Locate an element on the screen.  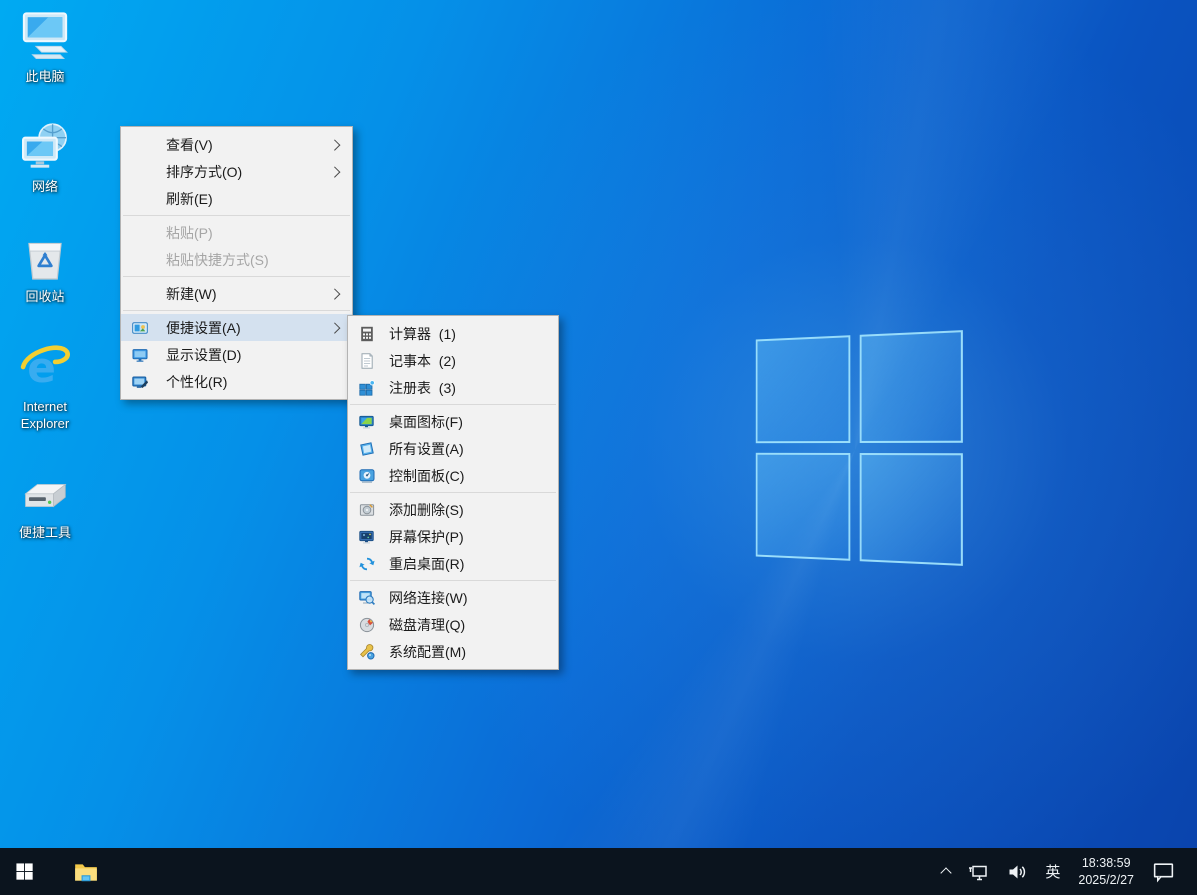
action-center-icon is located at coordinates (1163, 873).